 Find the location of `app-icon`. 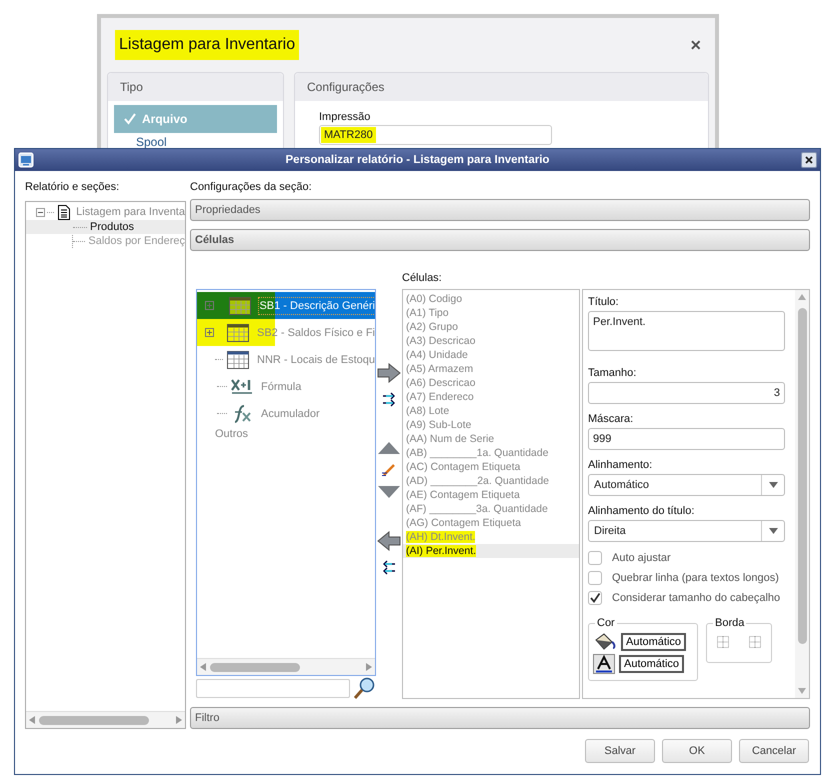

app-icon is located at coordinates (26, 160).